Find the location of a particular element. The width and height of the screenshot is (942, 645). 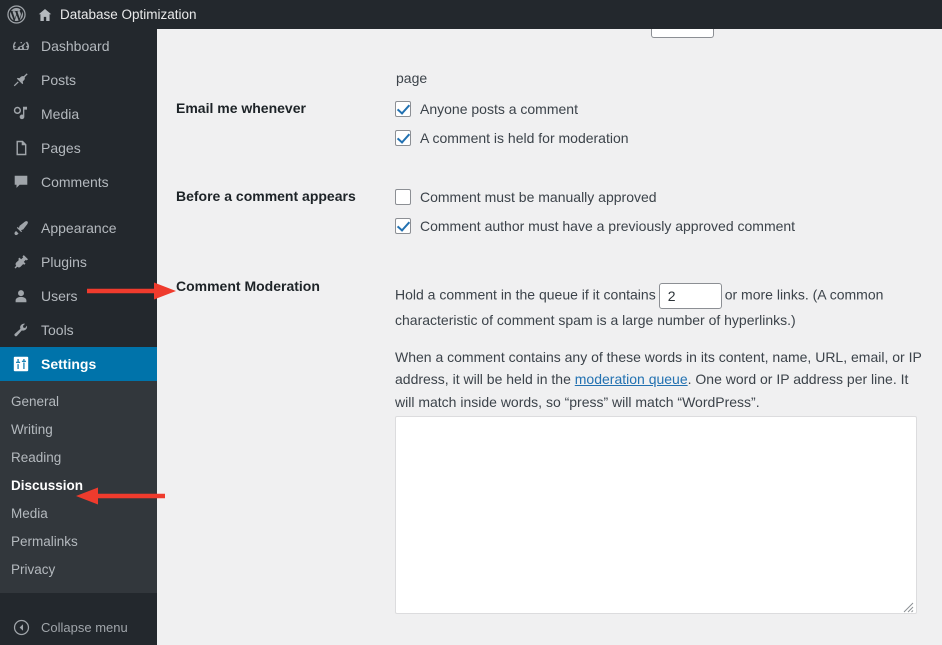

submenu-item-discussion: Discussion is located at coordinates (78, 486).